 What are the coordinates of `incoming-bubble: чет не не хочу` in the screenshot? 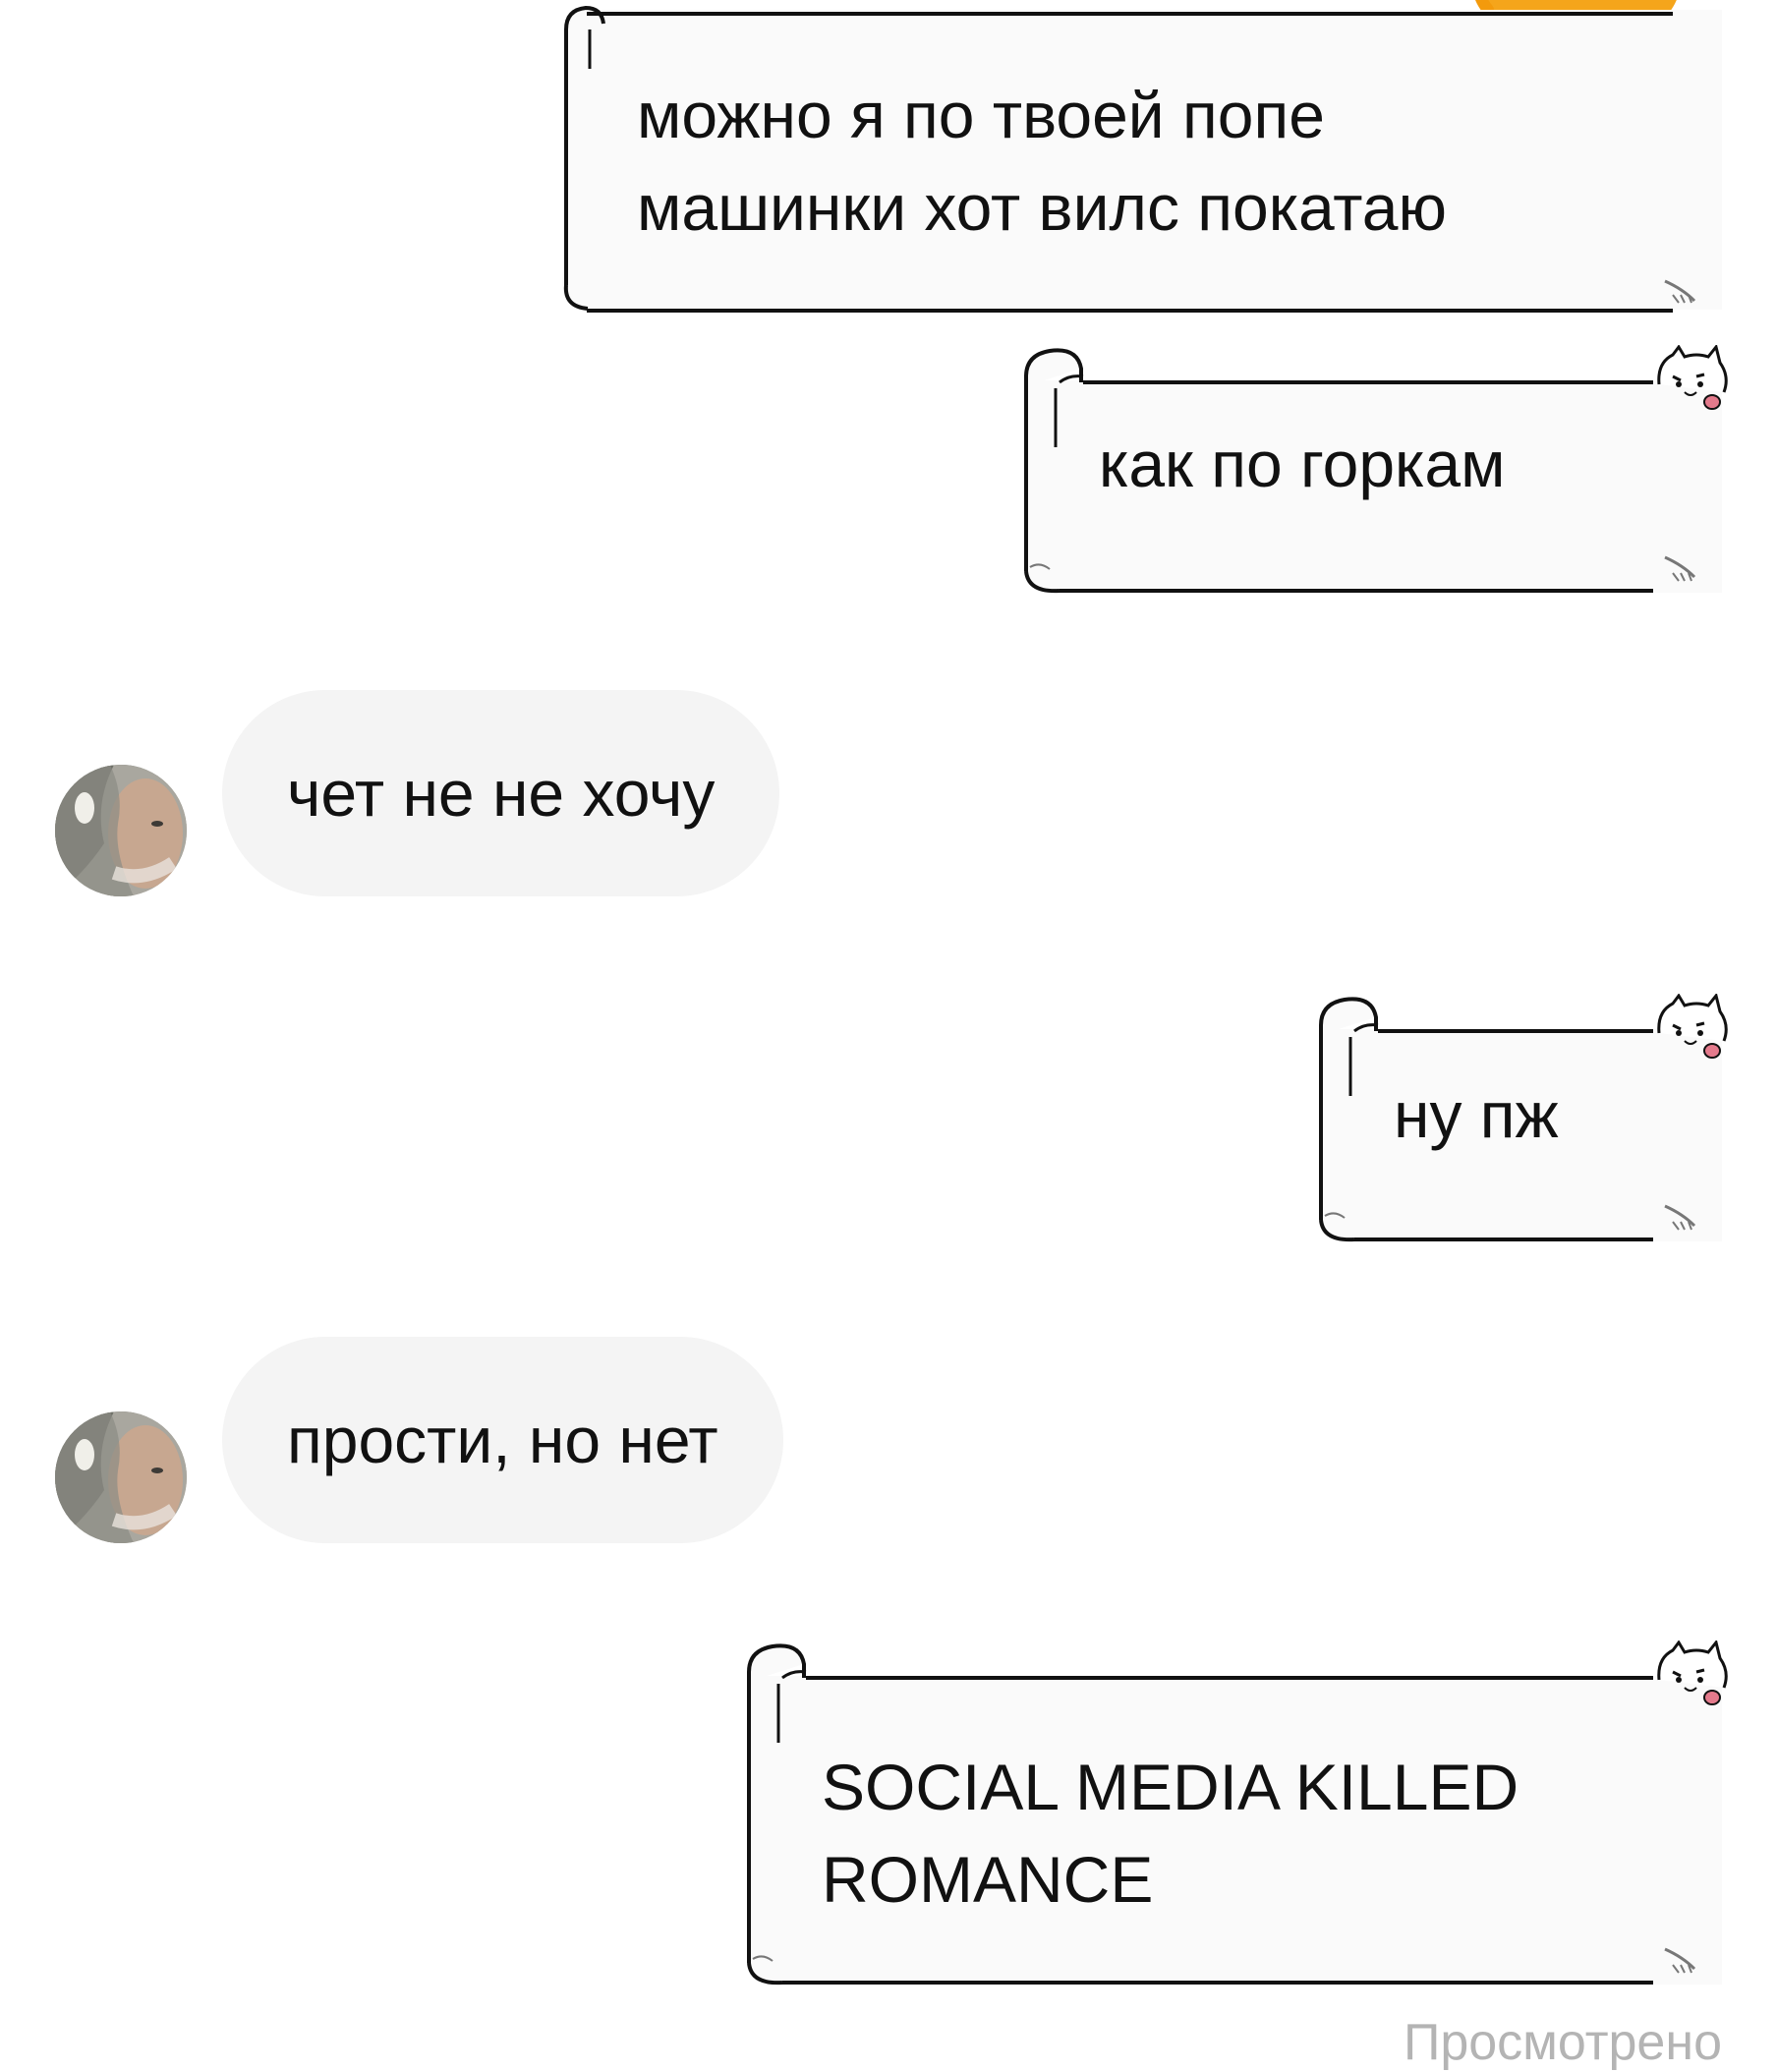 It's located at (501, 793).